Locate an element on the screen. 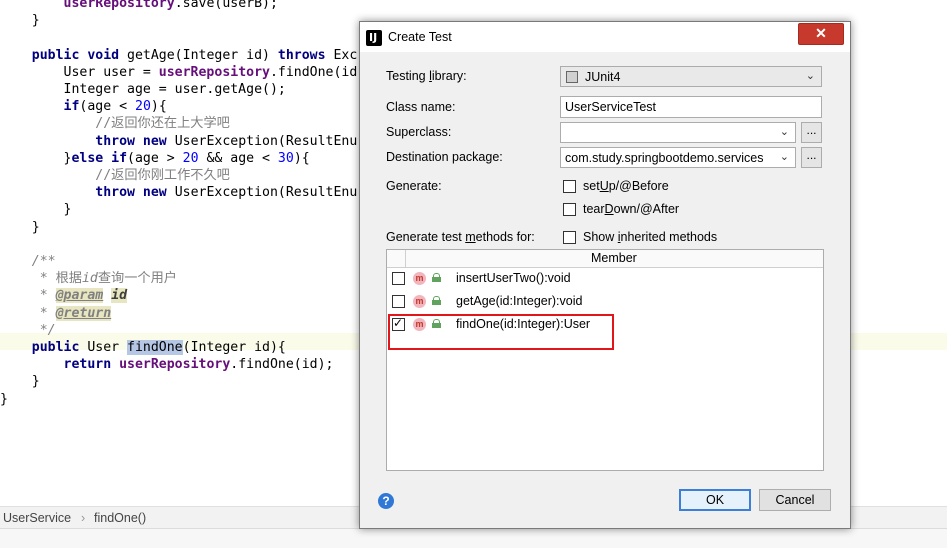  code-line: * 根据id查询一个用户 is located at coordinates (108, 279).